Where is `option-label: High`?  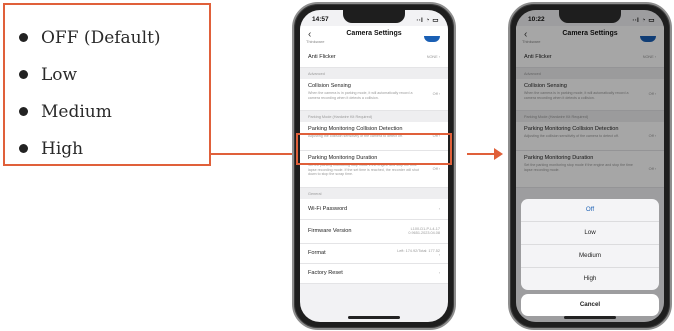
option-label: High is located at coordinates (62, 148).